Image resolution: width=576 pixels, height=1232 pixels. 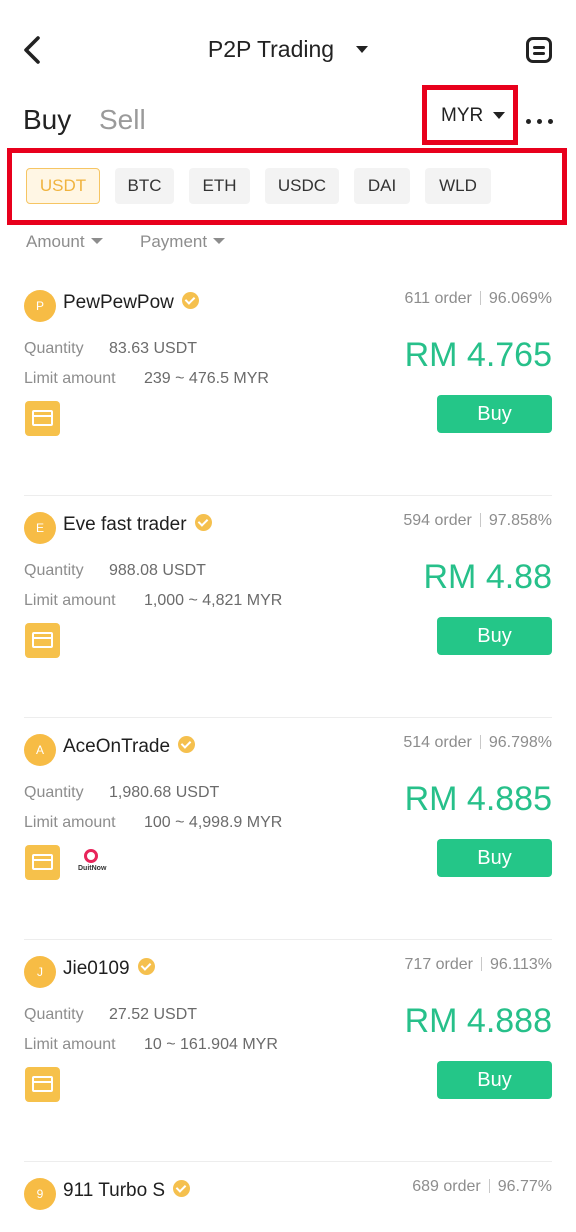 I want to click on amount-filter: Amount, so click(x=64, y=242).